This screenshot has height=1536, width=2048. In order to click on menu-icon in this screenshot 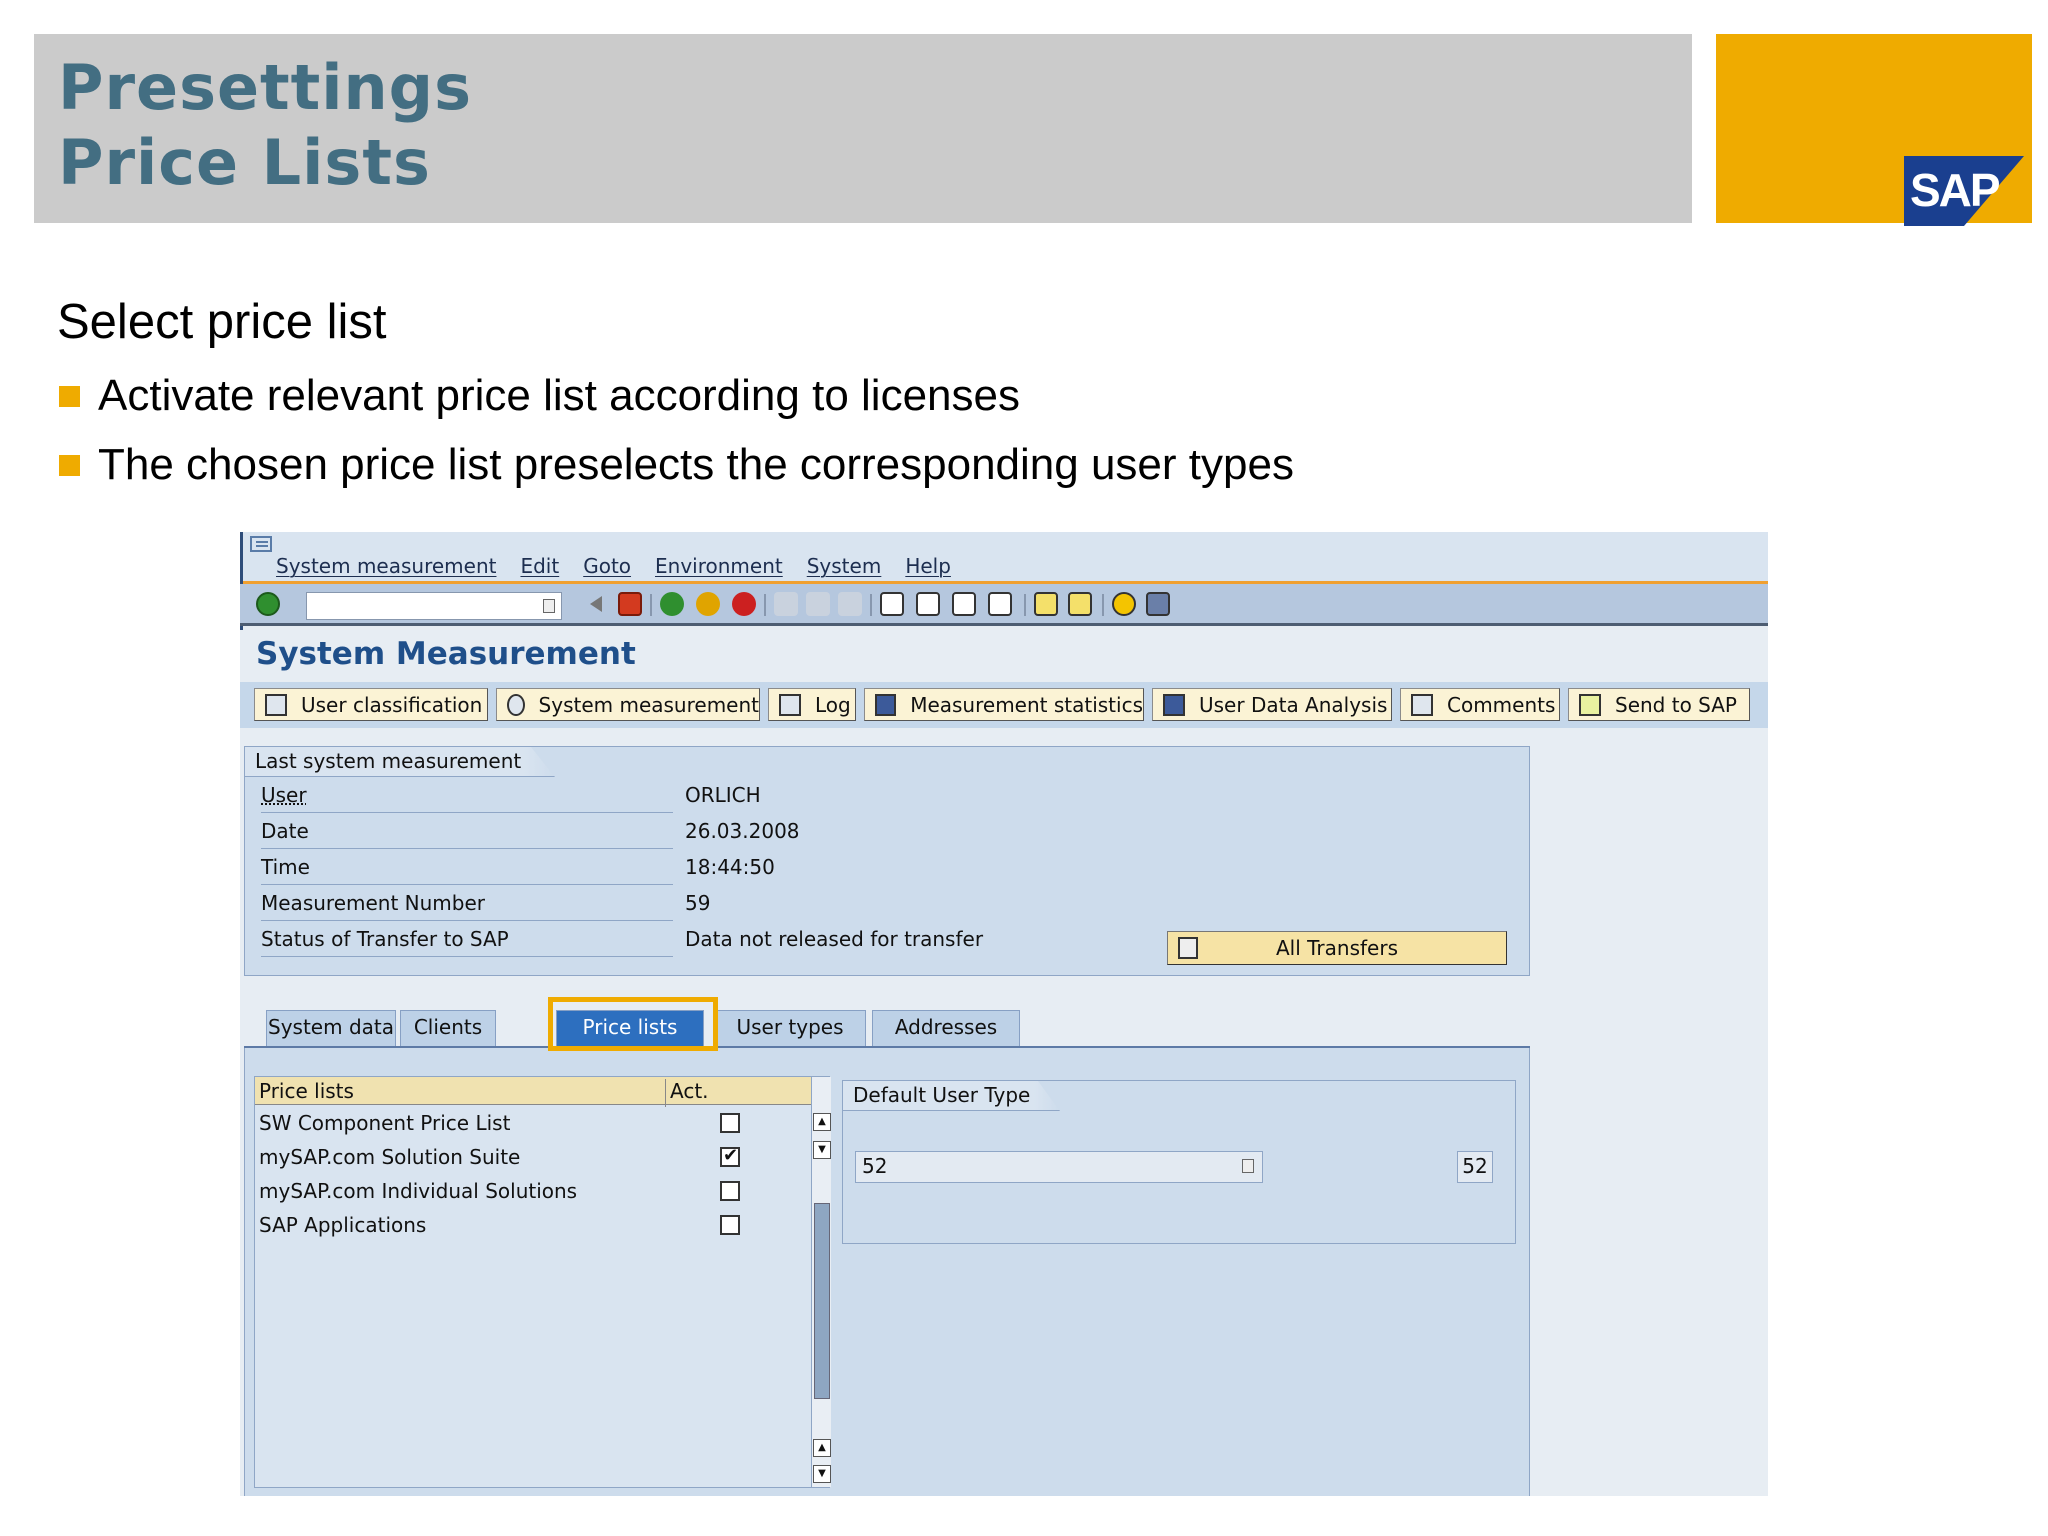, I will do `click(261, 544)`.